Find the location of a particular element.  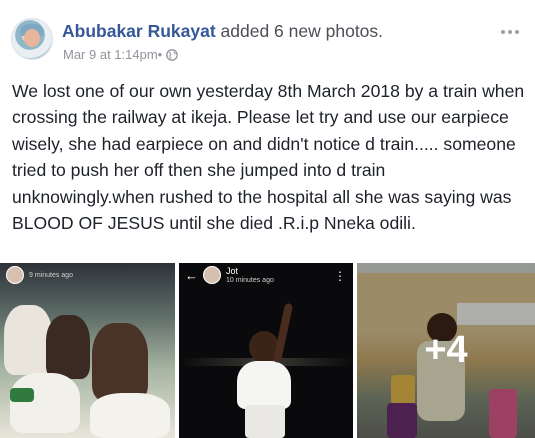

photo-1: 9 minutes ago is located at coordinates (87, 350).